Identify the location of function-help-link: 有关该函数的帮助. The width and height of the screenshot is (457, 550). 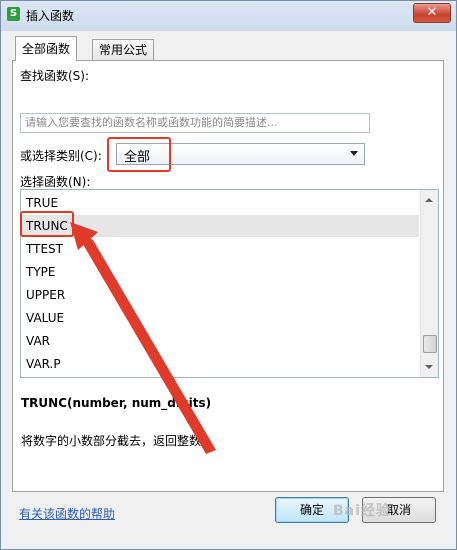
(67, 513).